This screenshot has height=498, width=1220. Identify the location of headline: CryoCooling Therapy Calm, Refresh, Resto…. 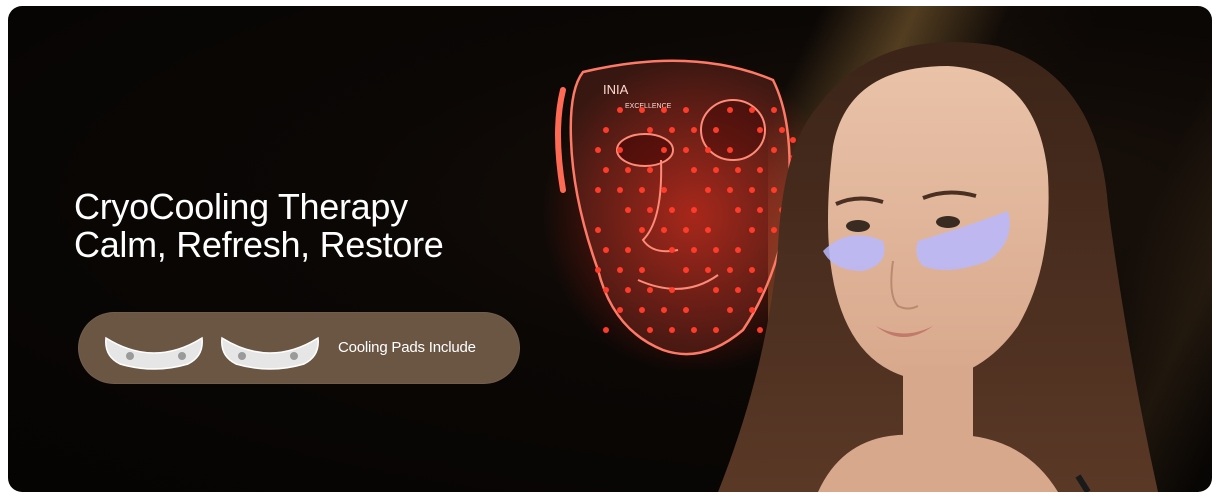
(259, 226).